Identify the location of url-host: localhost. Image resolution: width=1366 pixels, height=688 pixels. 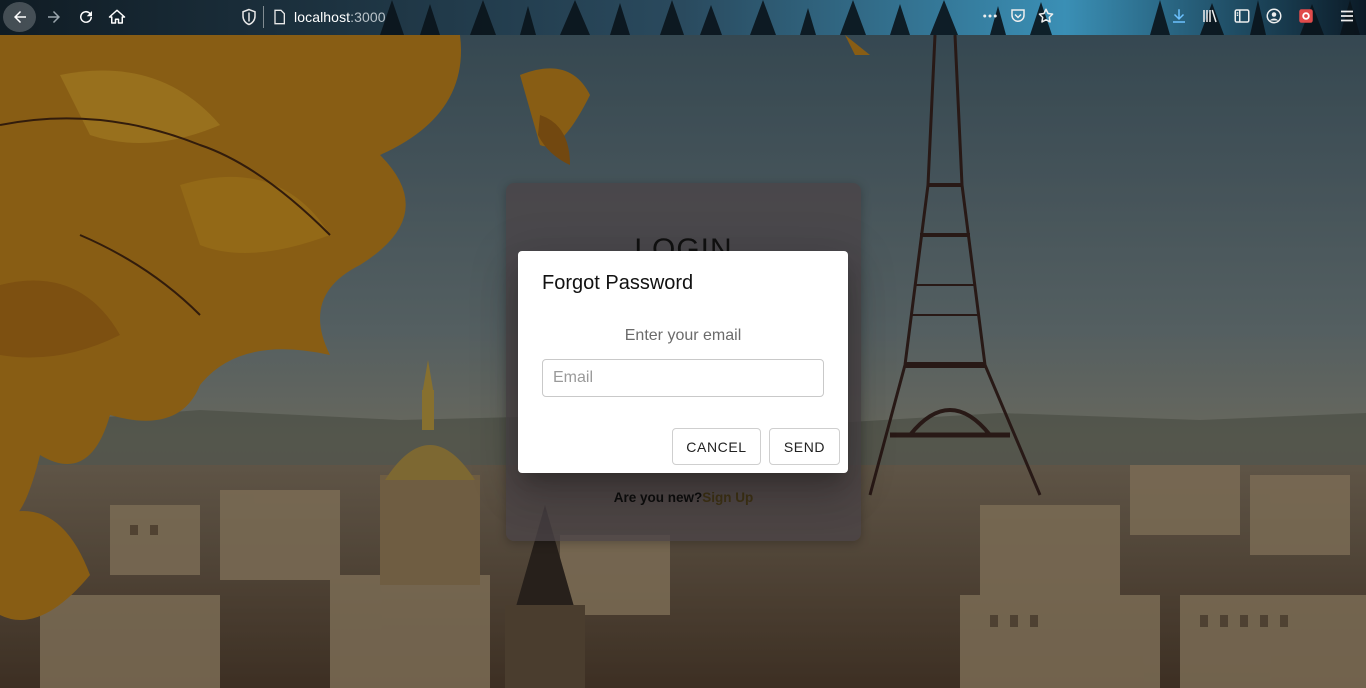
(322, 17).